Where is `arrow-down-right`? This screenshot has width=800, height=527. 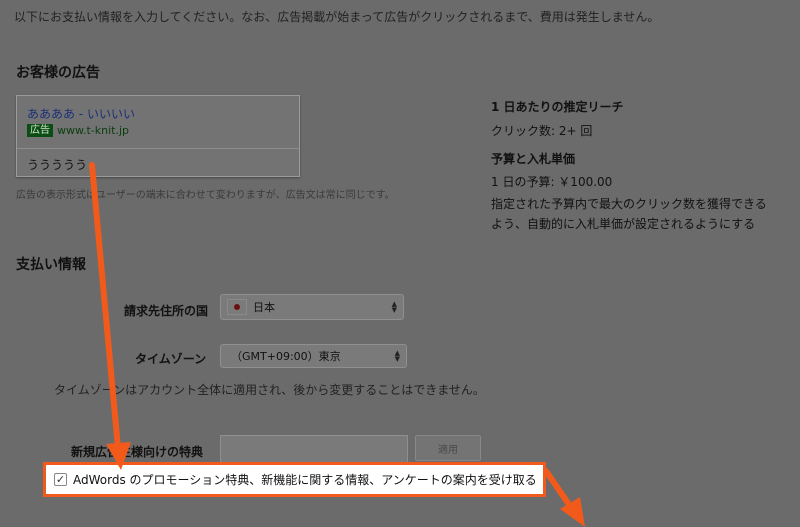
arrow-down-right is located at coordinates (564, 497).